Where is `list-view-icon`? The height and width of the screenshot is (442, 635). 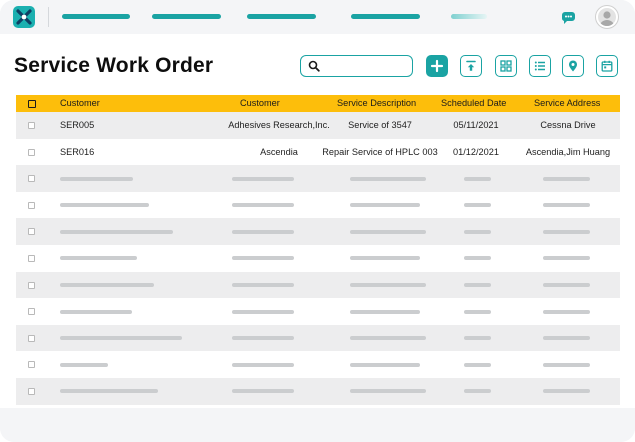 list-view-icon is located at coordinates (539, 66).